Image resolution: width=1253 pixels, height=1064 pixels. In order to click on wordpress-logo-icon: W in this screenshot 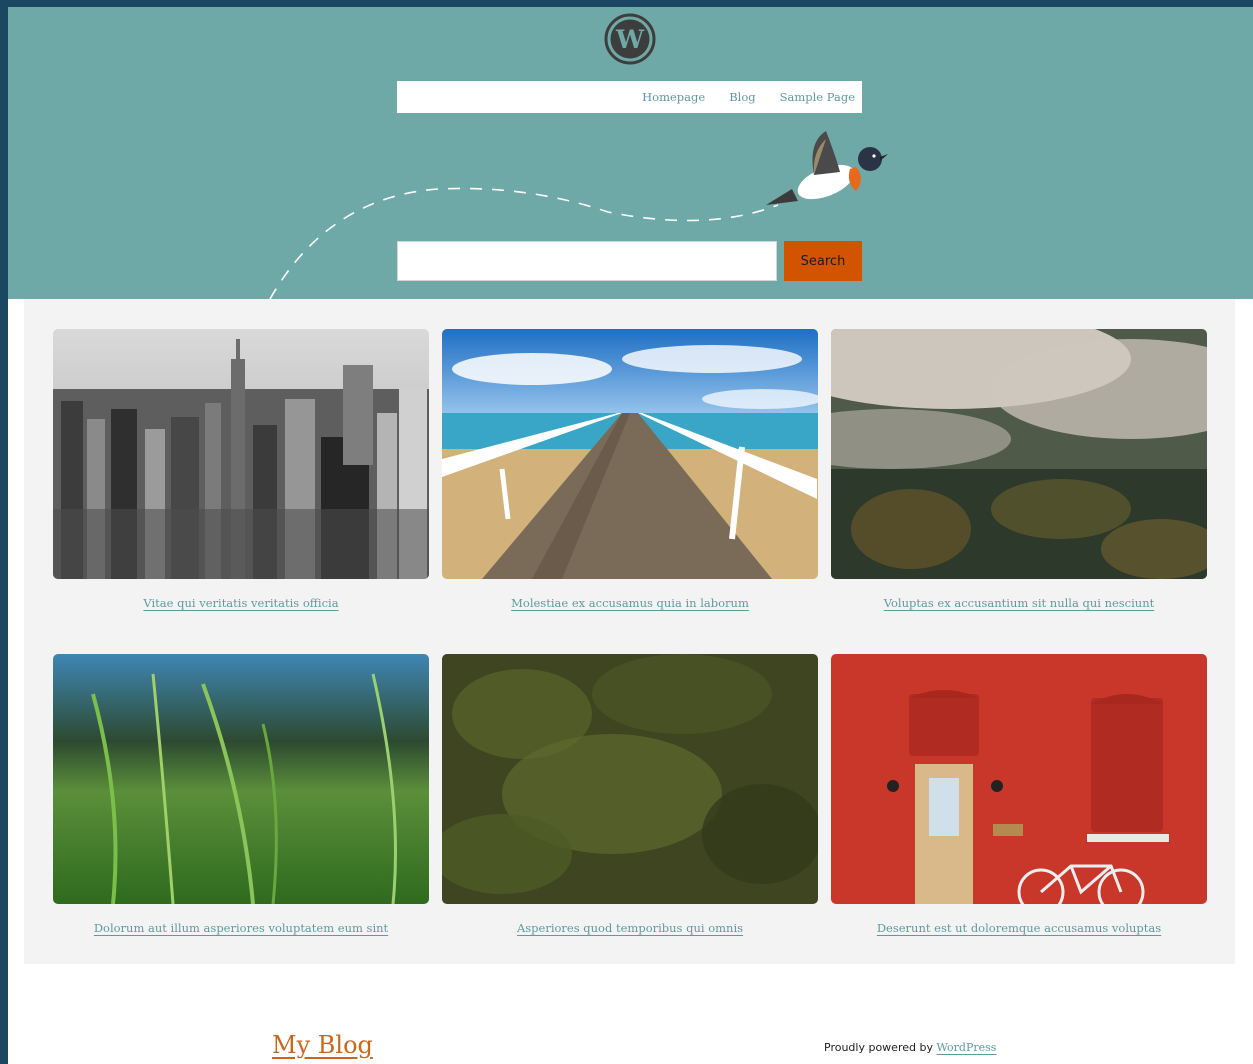, I will do `click(630, 39)`.